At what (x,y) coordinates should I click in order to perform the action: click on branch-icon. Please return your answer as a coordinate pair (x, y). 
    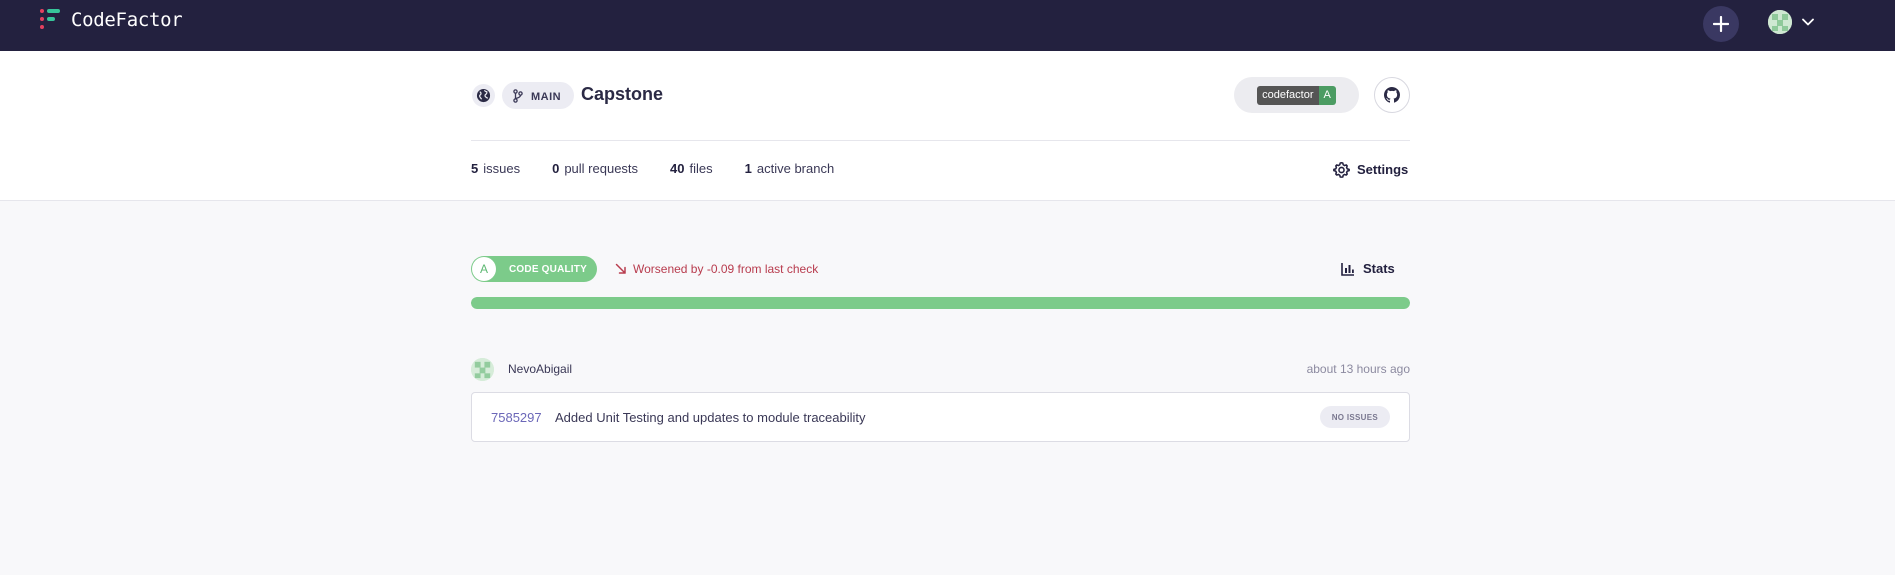
    Looking at the image, I should click on (518, 95).